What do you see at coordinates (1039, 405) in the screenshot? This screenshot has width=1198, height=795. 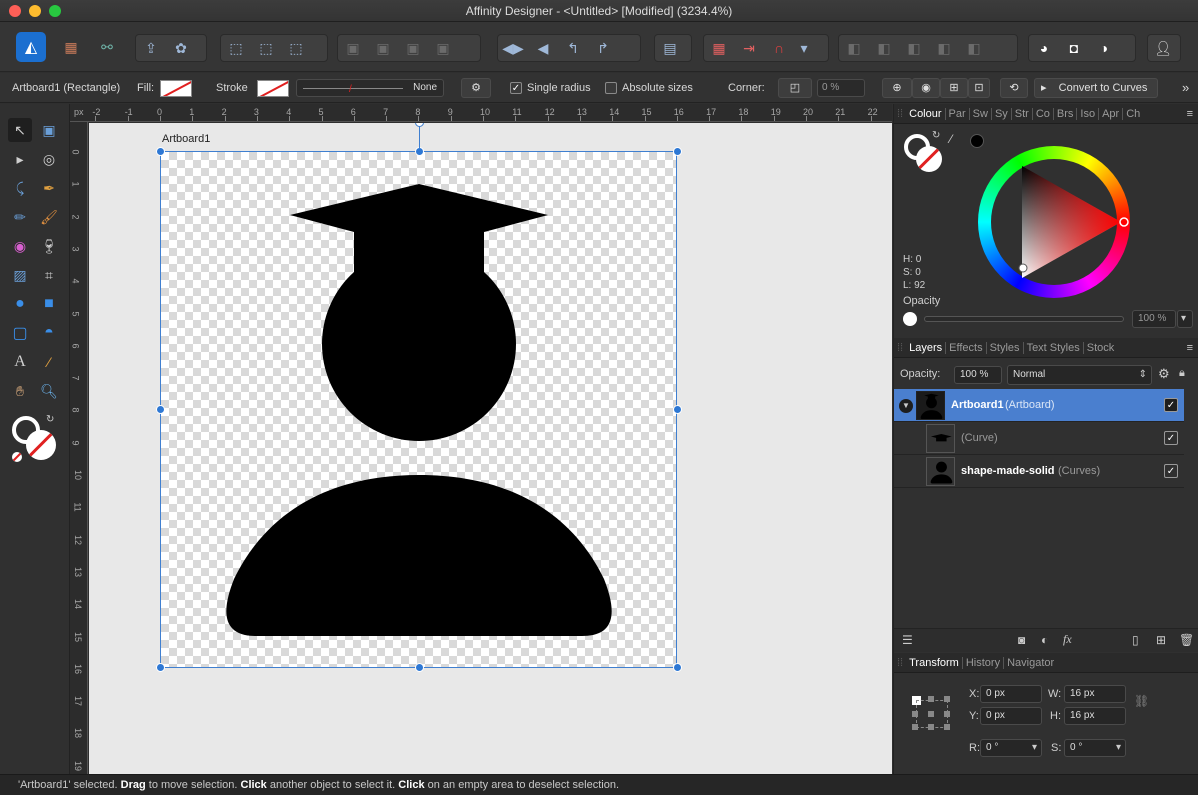 I see `layer-row-artboard: ▼ Artboard1 (Artboard) ✓` at bounding box center [1039, 405].